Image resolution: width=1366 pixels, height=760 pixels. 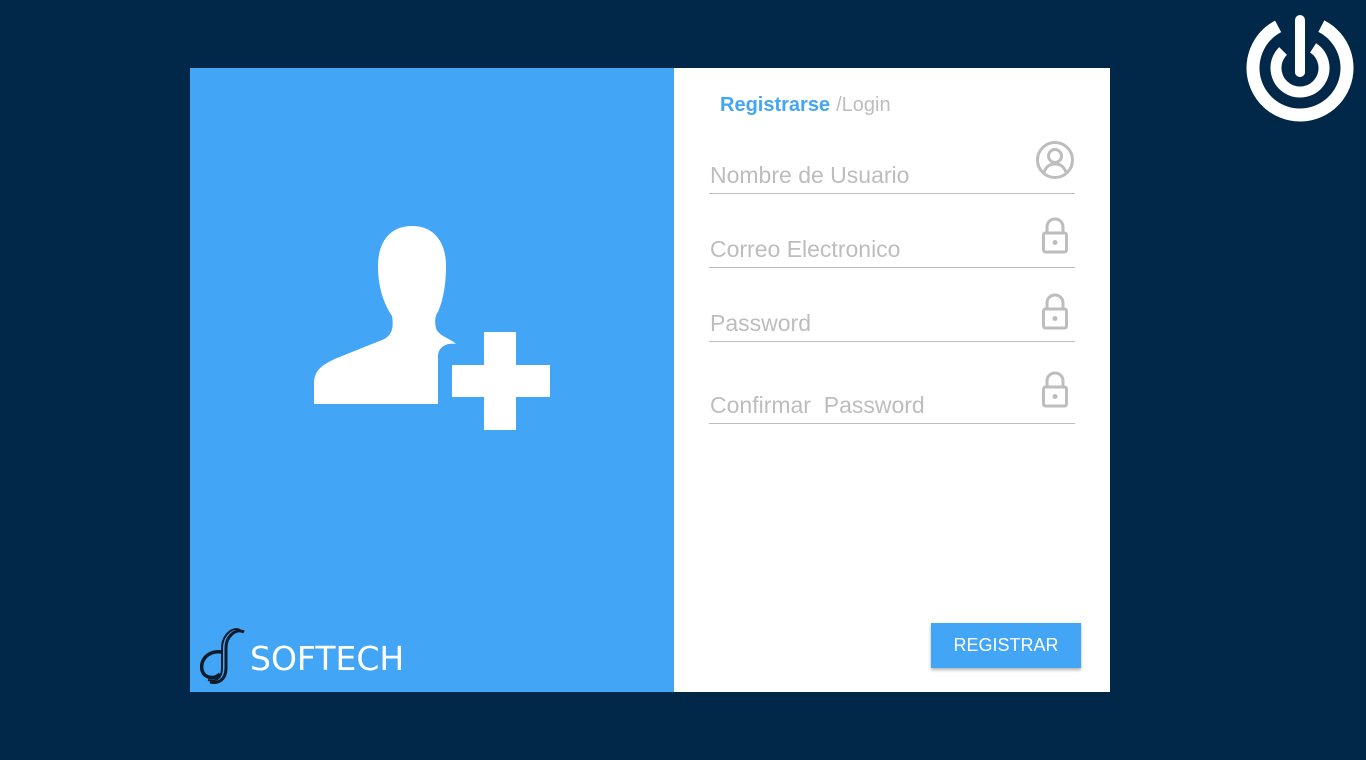 What do you see at coordinates (327, 658) in the screenshot?
I see `brand-name: SOFTECH` at bounding box center [327, 658].